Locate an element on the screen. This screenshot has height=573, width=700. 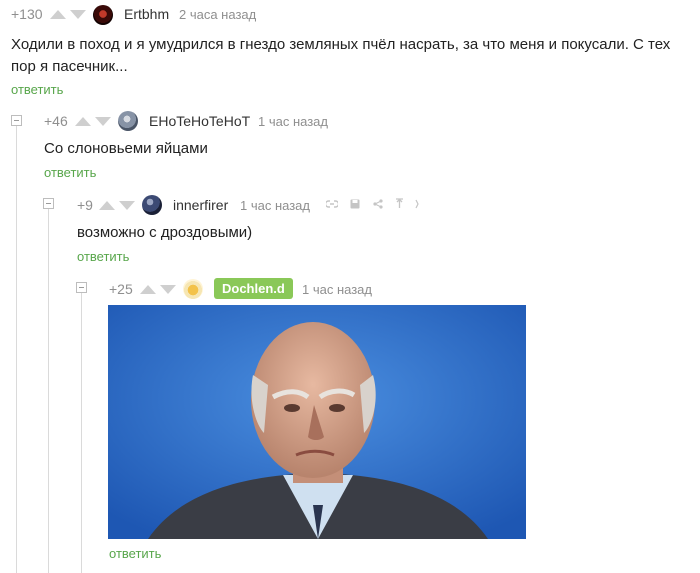
author-name: Ertbhm is located at coordinates (146, 14).